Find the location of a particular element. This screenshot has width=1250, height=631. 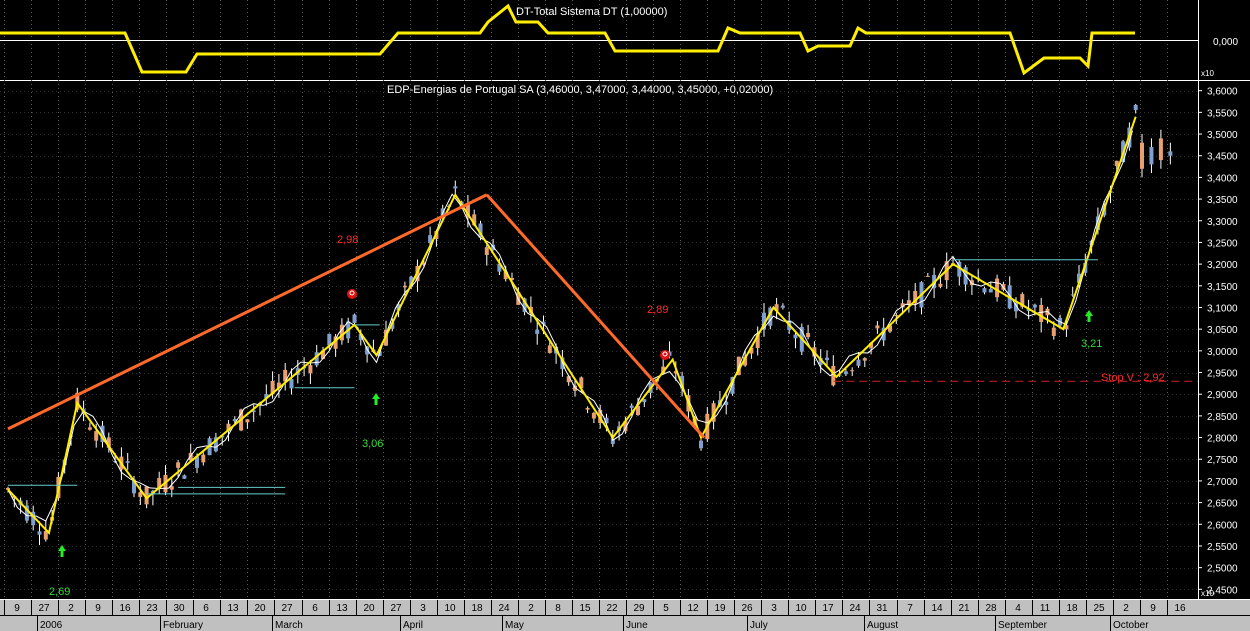

x-month-label: 2006 is located at coordinates (51, 625).